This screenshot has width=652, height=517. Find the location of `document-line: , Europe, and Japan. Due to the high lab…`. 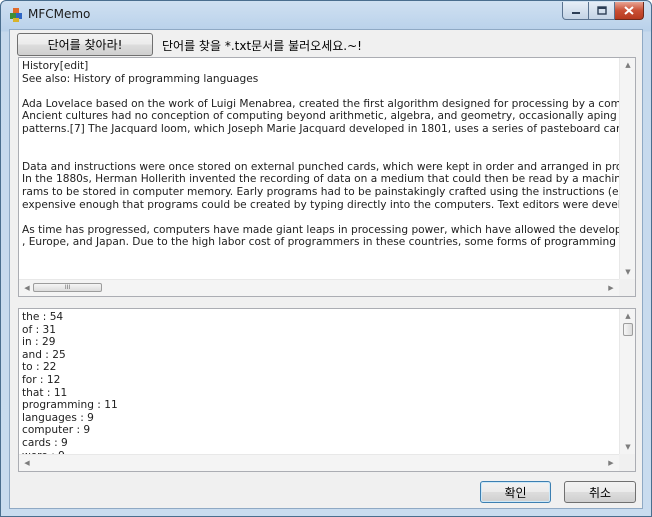

document-line: , Europe, and Japan. Due to the high lab… is located at coordinates (328, 242).